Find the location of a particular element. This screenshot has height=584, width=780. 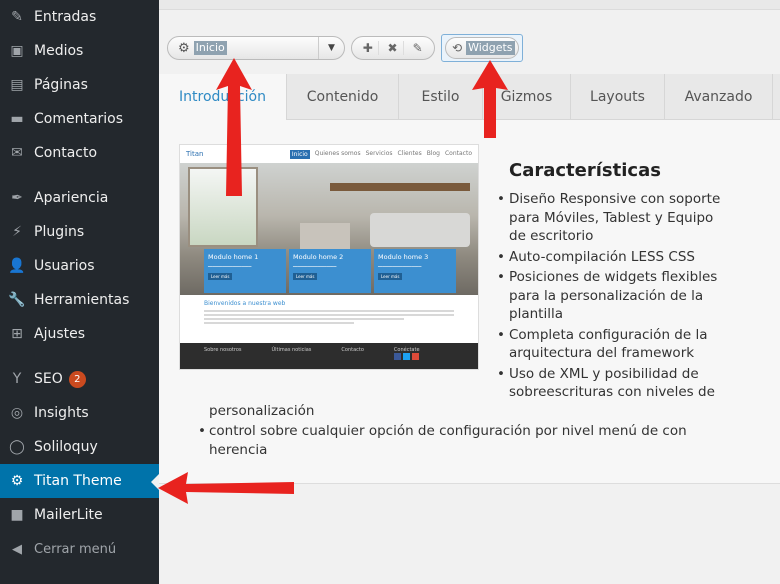

hero-sofa is located at coordinates (420, 230).